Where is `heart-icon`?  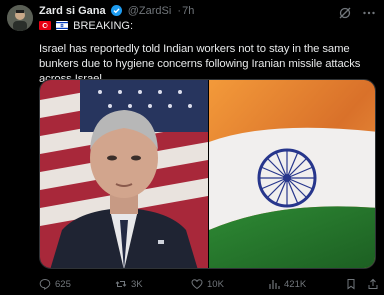
heart-icon is located at coordinates (197, 284).